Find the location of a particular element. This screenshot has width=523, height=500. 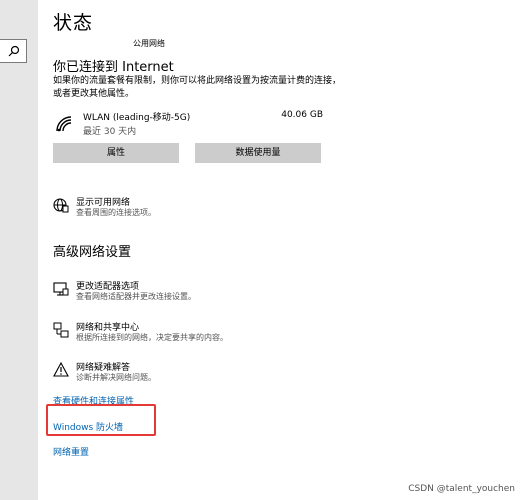

network-sharing-icon is located at coordinates (61, 330).